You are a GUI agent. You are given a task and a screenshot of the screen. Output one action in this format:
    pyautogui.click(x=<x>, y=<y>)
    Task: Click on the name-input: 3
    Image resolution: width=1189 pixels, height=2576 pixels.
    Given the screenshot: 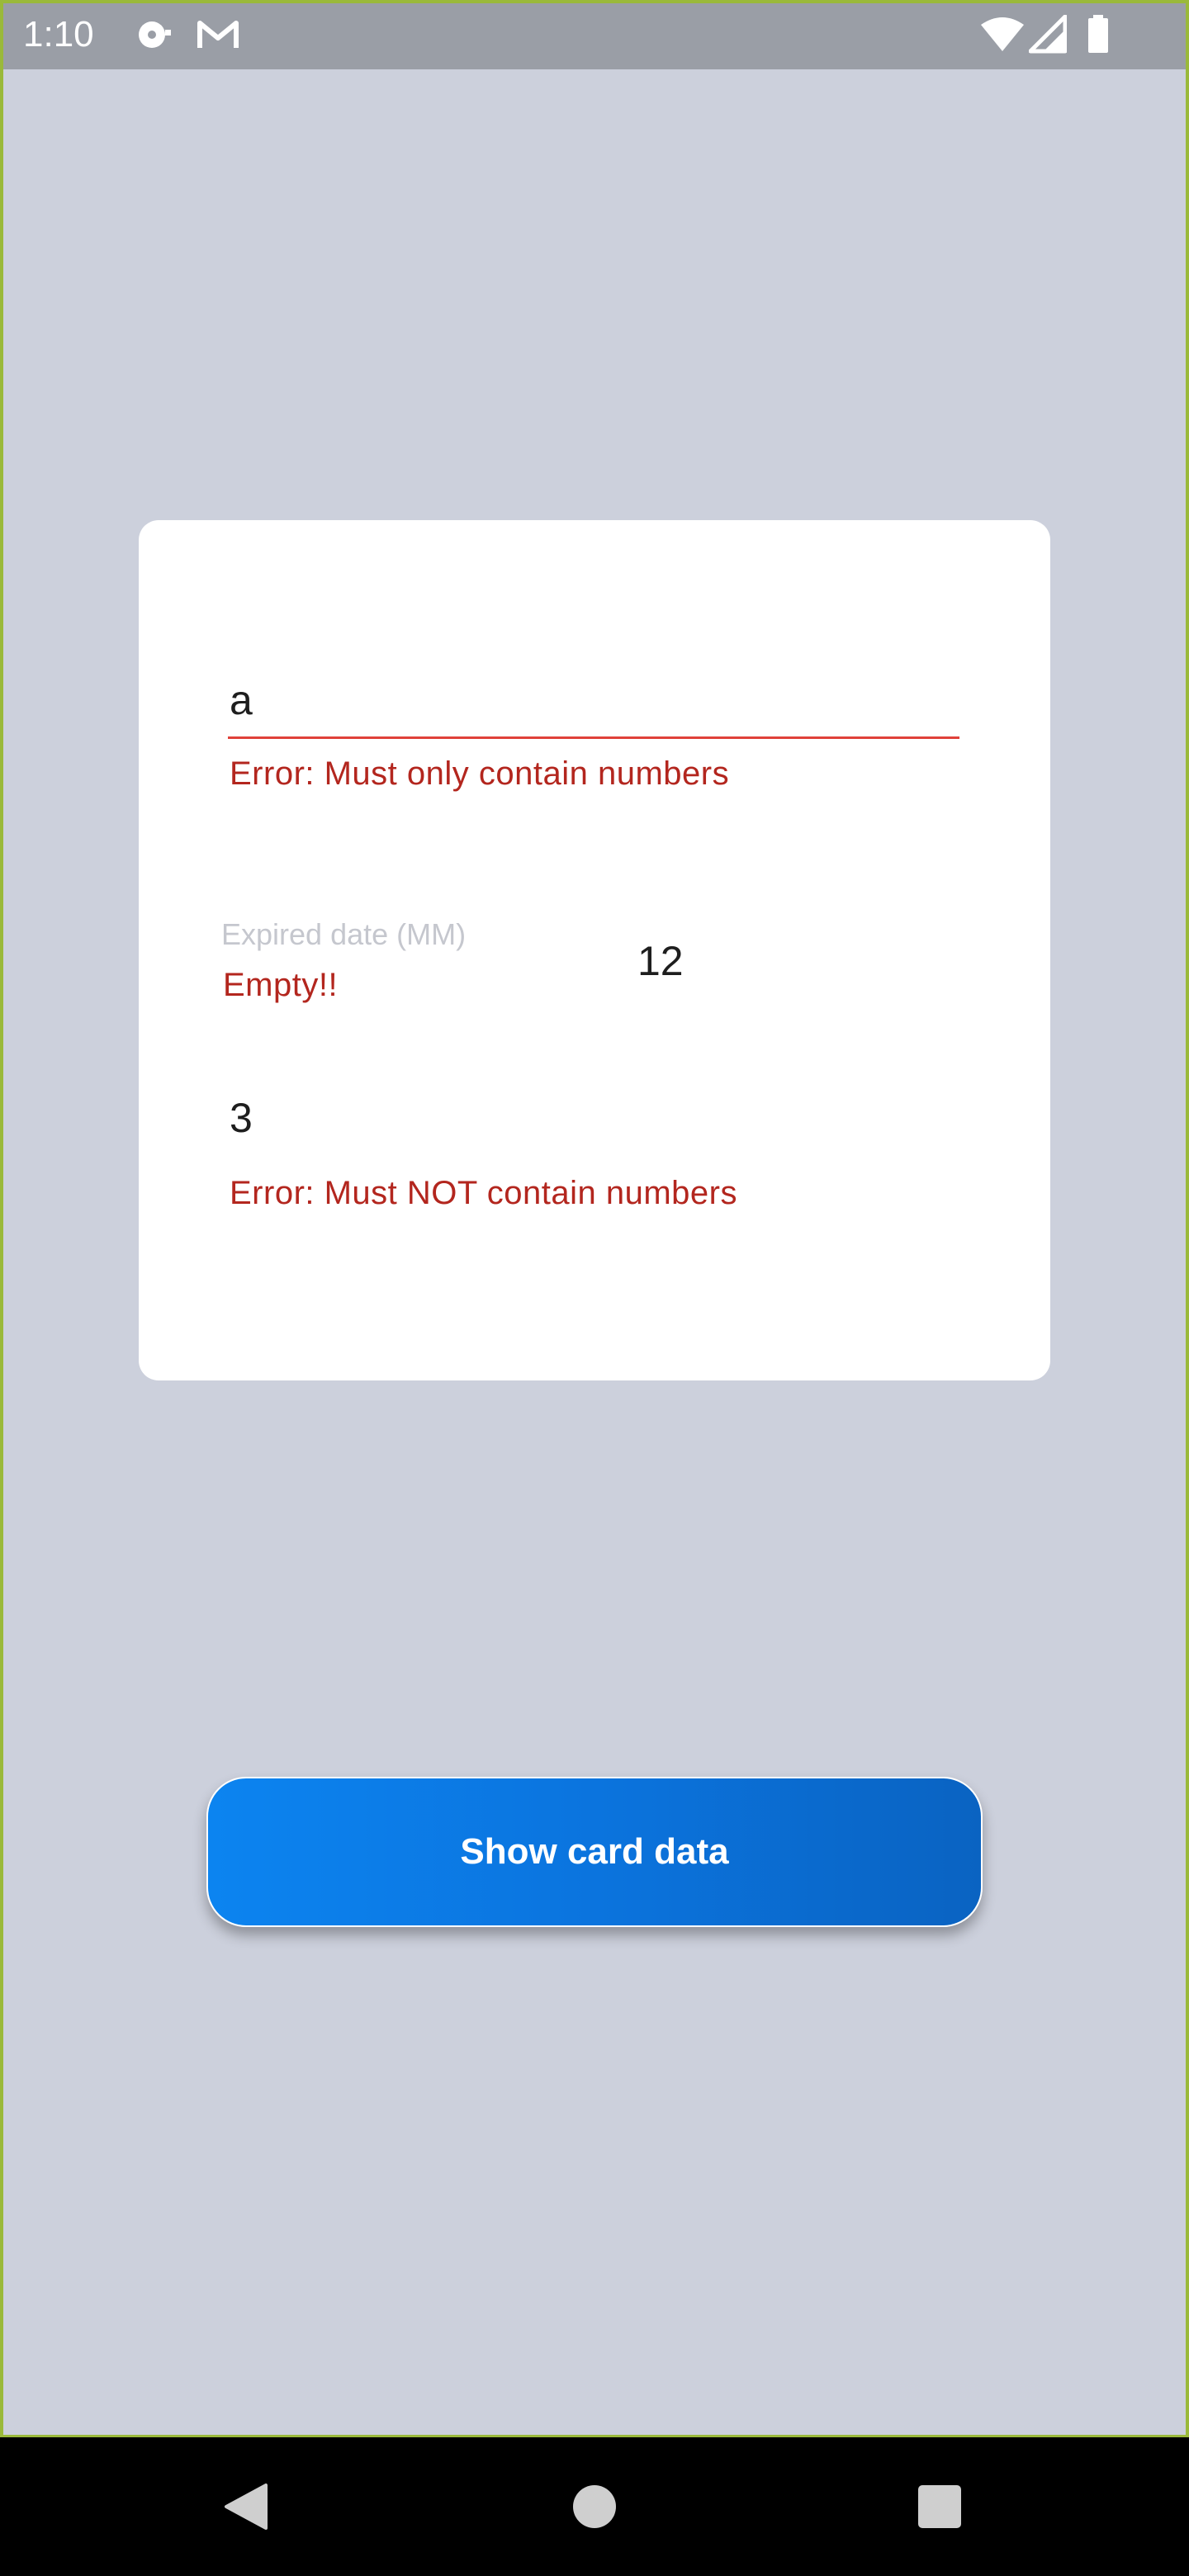 What is the action you would take?
    pyautogui.click(x=241, y=1118)
    